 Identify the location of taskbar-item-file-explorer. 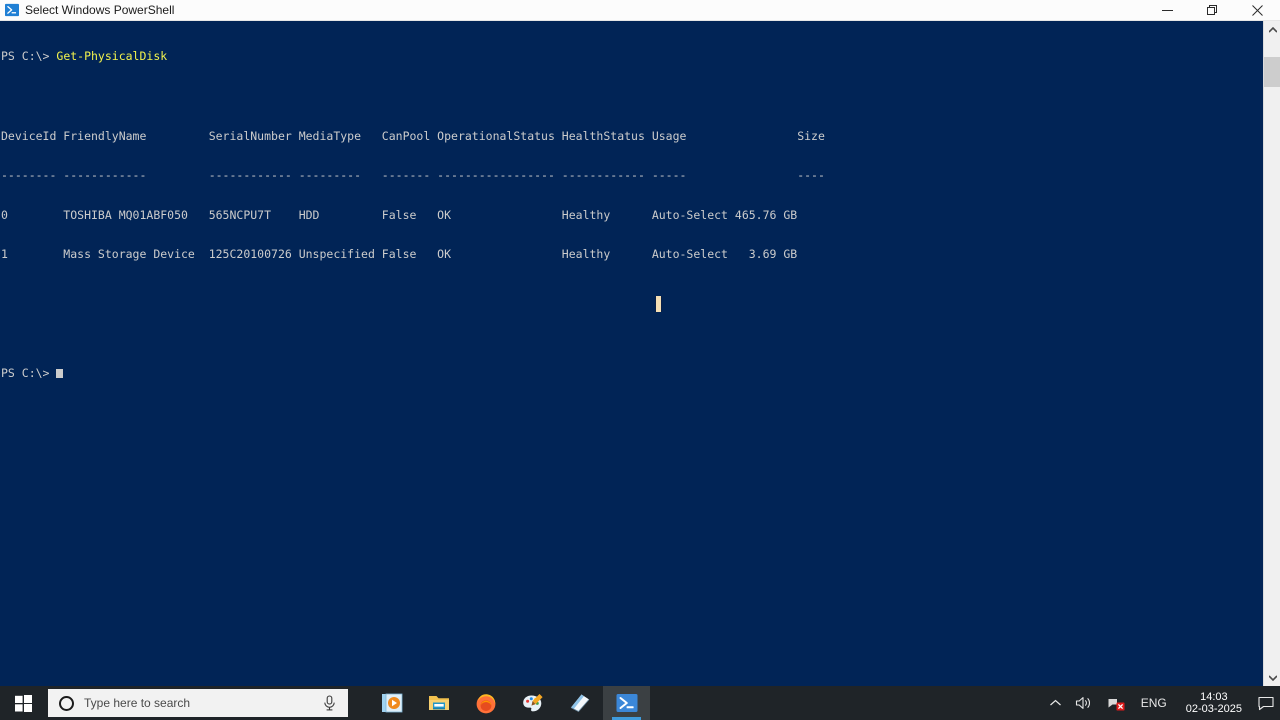
(438, 703).